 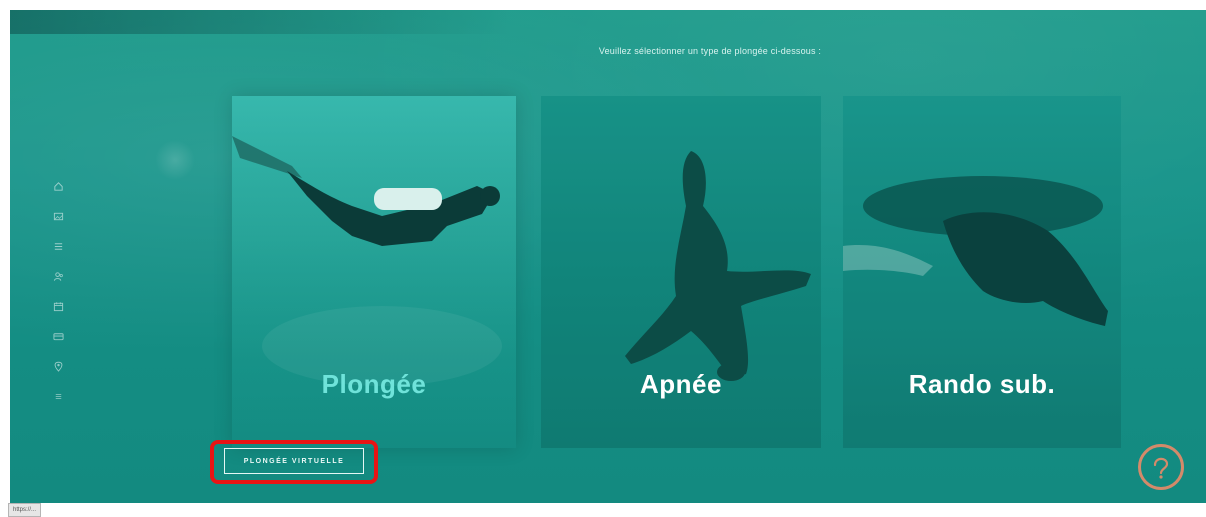 I want to click on list-icon, so click(x=58, y=246).